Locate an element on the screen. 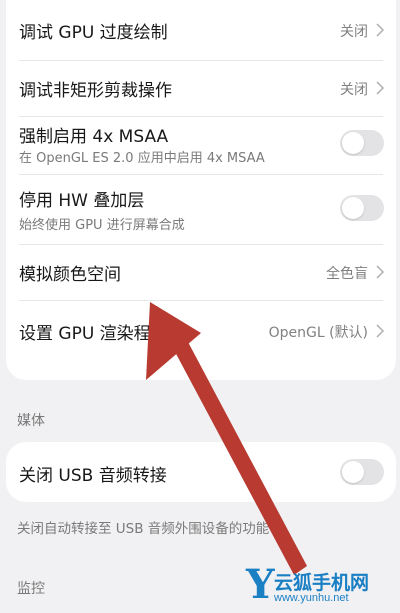  gpu-renderer-row: 设置 GPU 渲染程序 OpenGL (默认) is located at coordinates (201, 330).